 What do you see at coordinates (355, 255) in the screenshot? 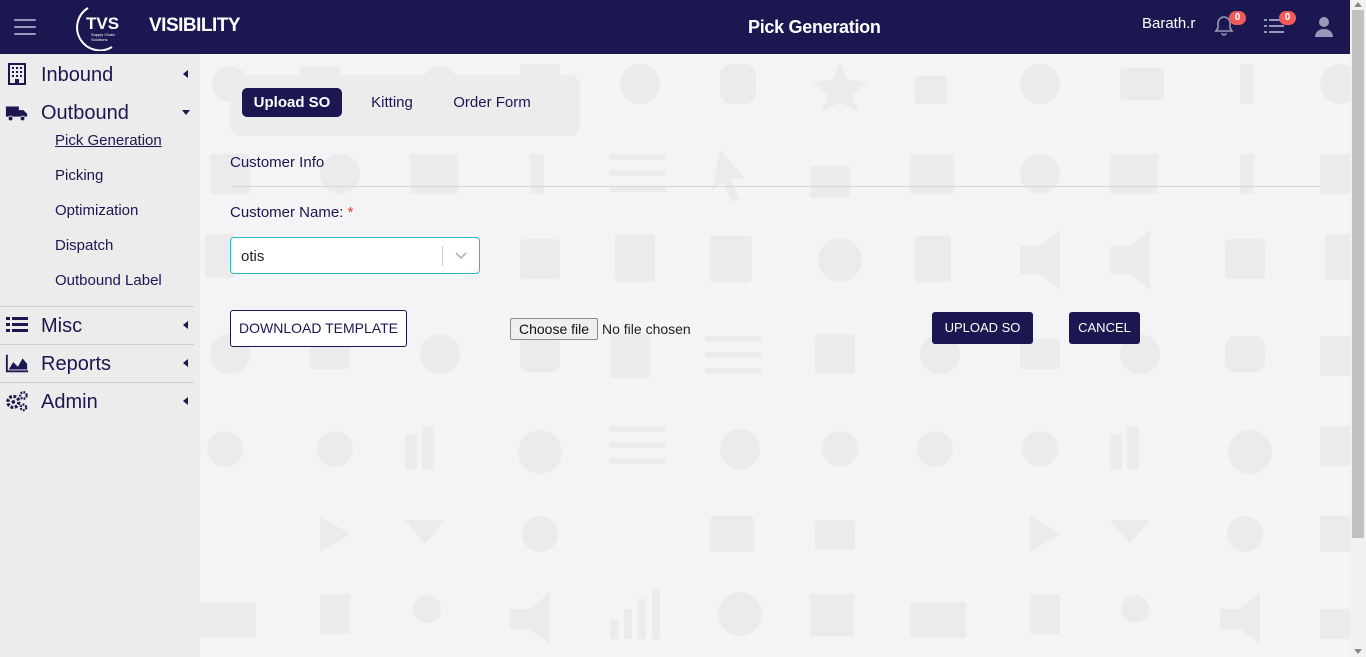
I see `customer-name-select: otis` at bounding box center [355, 255].